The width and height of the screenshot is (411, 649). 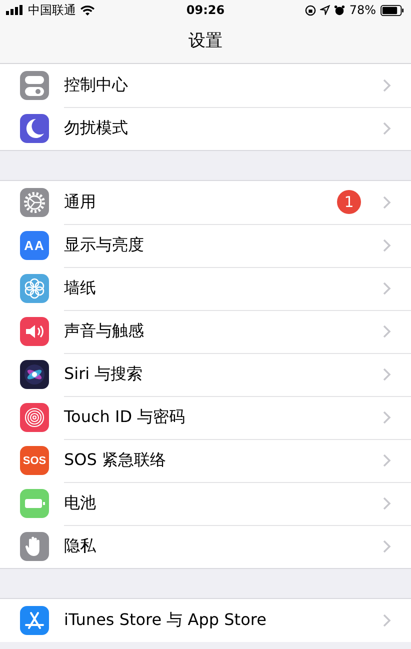 What do you see at coordinates (96, 85) in the screenshot?
I see `row-label: 控制中心` at bounding box center [96, 85].